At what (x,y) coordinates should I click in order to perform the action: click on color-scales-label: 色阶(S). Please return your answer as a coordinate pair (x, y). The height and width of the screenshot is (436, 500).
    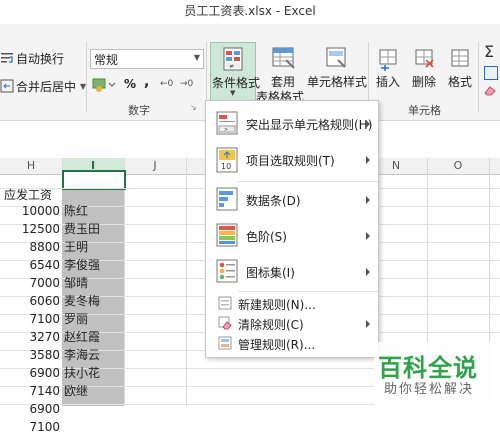
    Looking at the image, I should click on (266, 237).